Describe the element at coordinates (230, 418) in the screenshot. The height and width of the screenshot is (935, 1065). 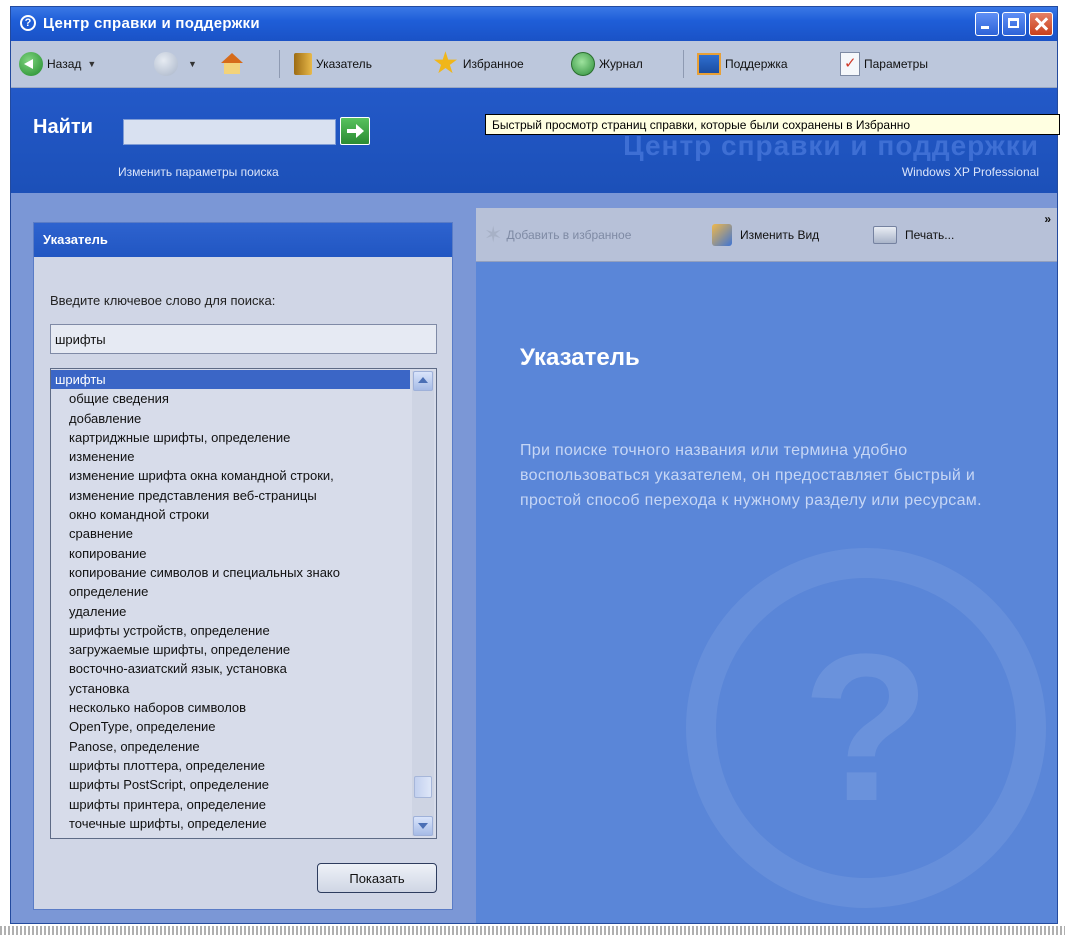
I see `index-list-item: добавление` at that location.